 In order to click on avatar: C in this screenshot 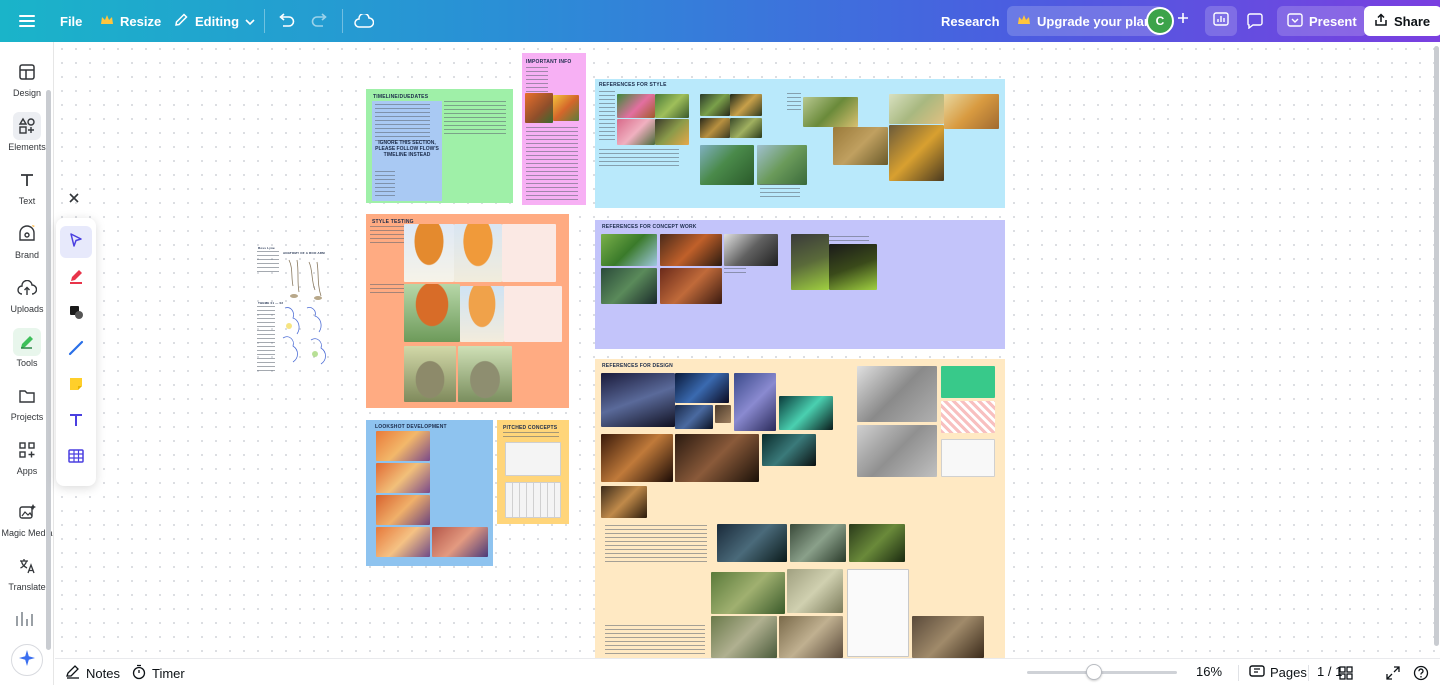, I will do `click(1160, 21)`.